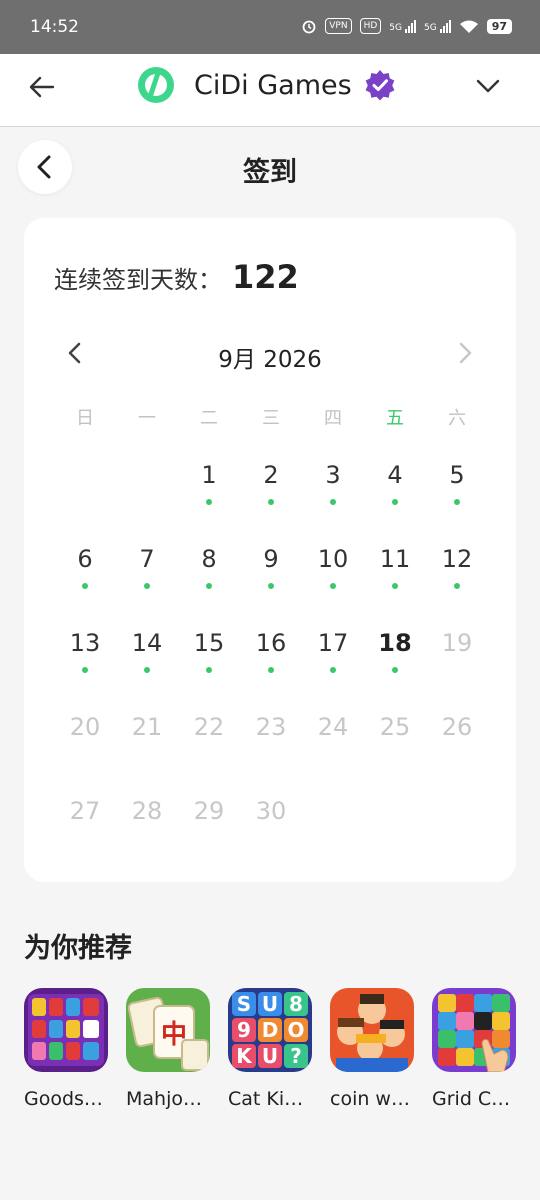  Describe the element at coordinates (209, 492) in the screenshot. I see `day-cell: 1` at that location.